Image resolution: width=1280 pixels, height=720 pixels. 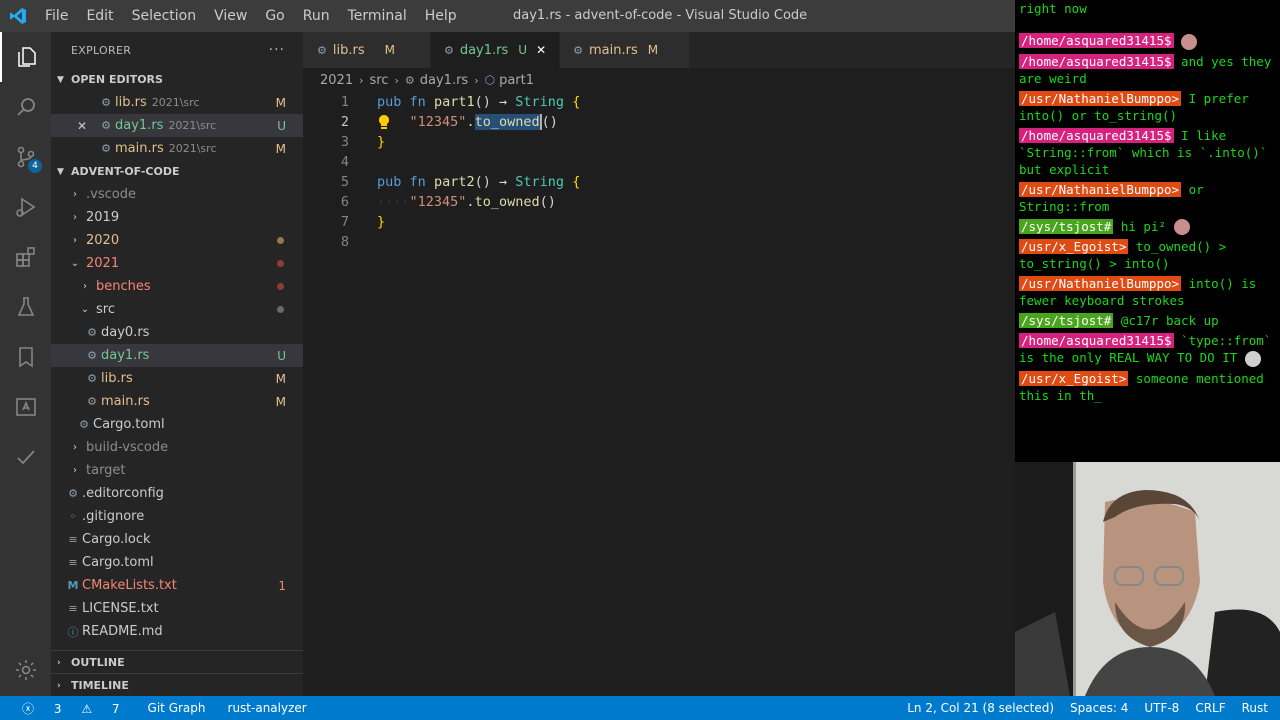 What do you see at coordinates (177, 125) in the screenshot?
I see `open-editor-day1: ✕ ⚙ day1.rs 2021\src U` at bounding box center [177, 125].